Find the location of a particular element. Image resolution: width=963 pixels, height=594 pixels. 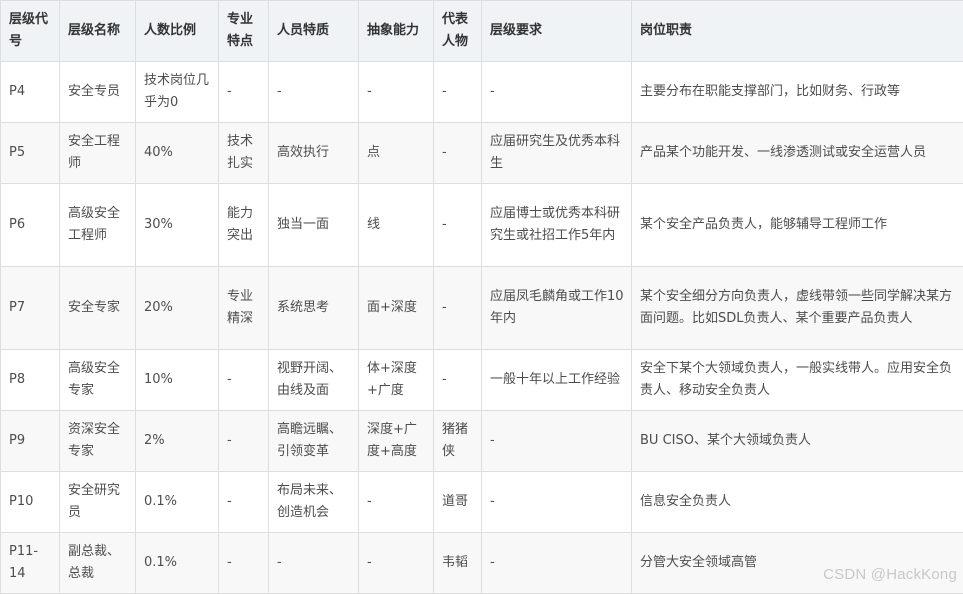

table-row: P11-14 副总裁、总裁 0.1% - - - 韦韬 - 分管大安全领域高管 is located at coordinates (482, 563).